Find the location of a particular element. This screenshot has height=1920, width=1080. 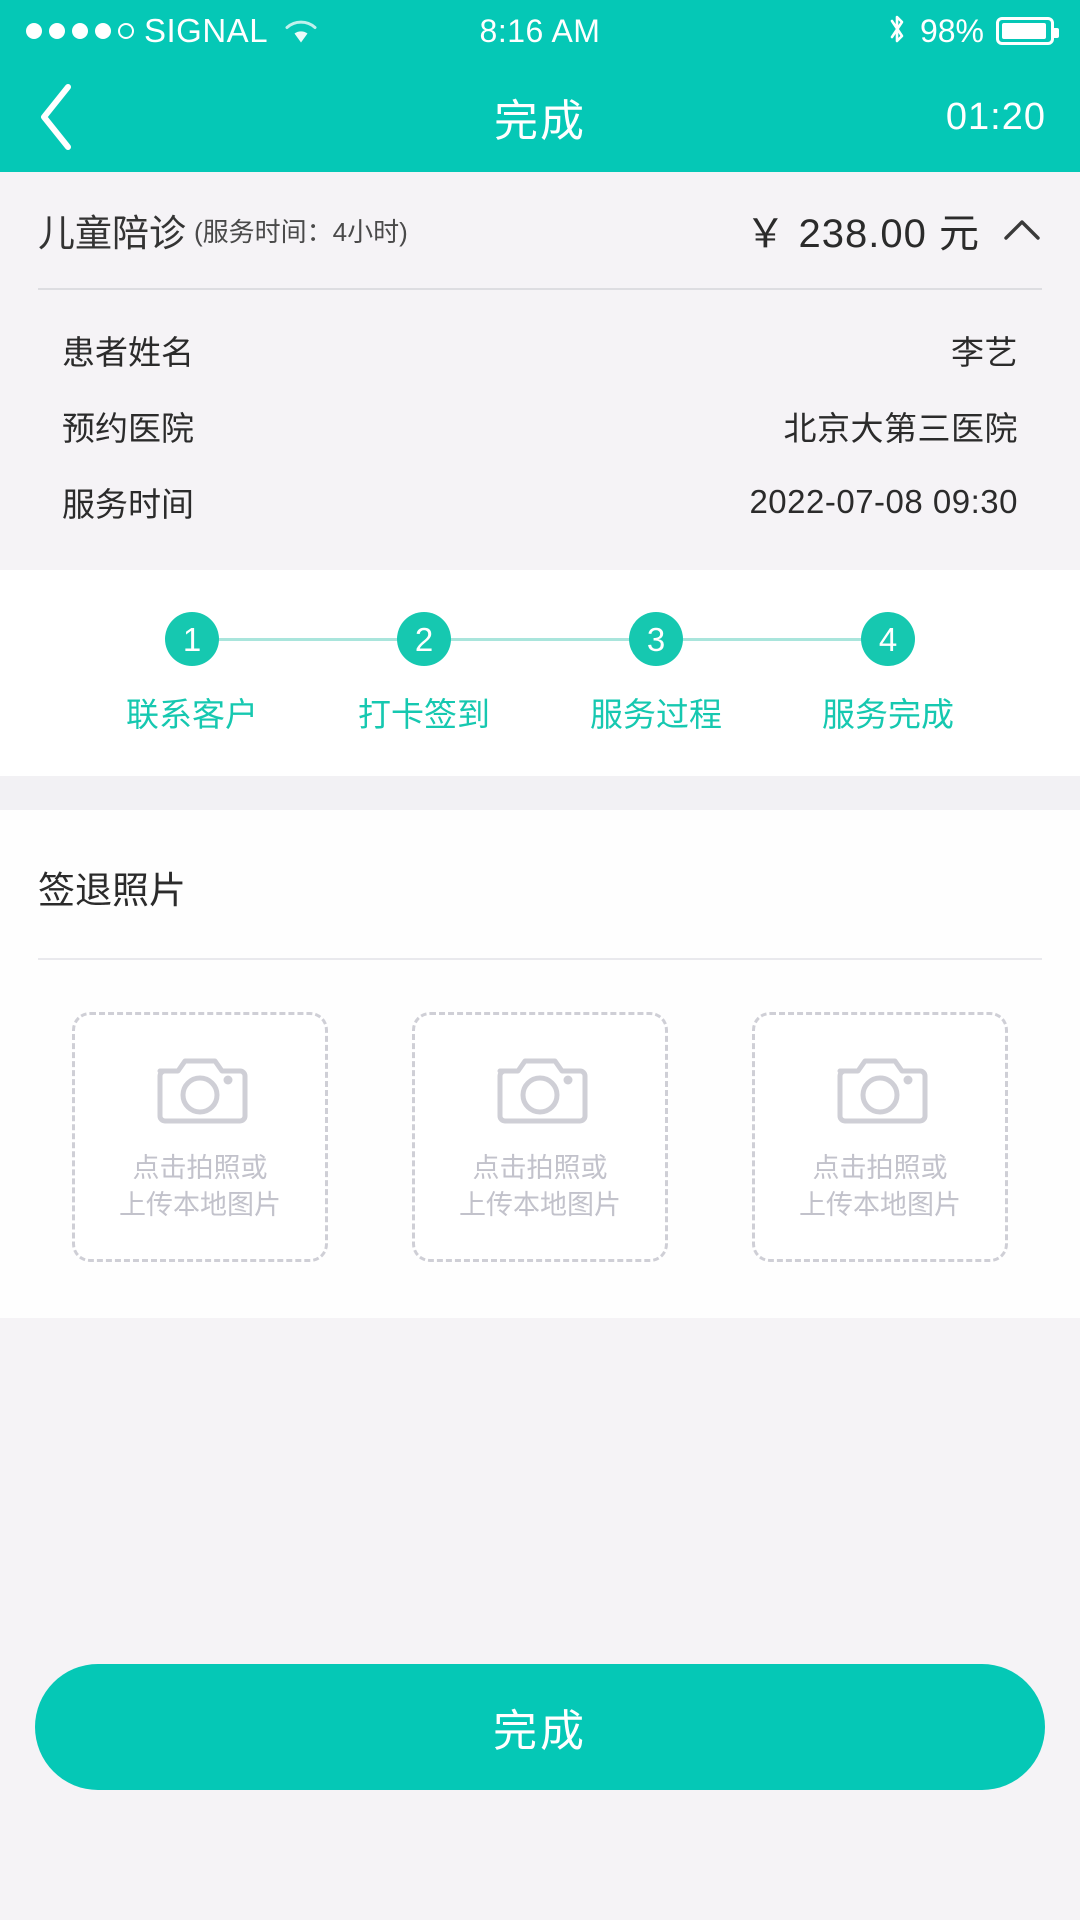

info-value: 北京大第三医院 is located at coordinates (900, 428).